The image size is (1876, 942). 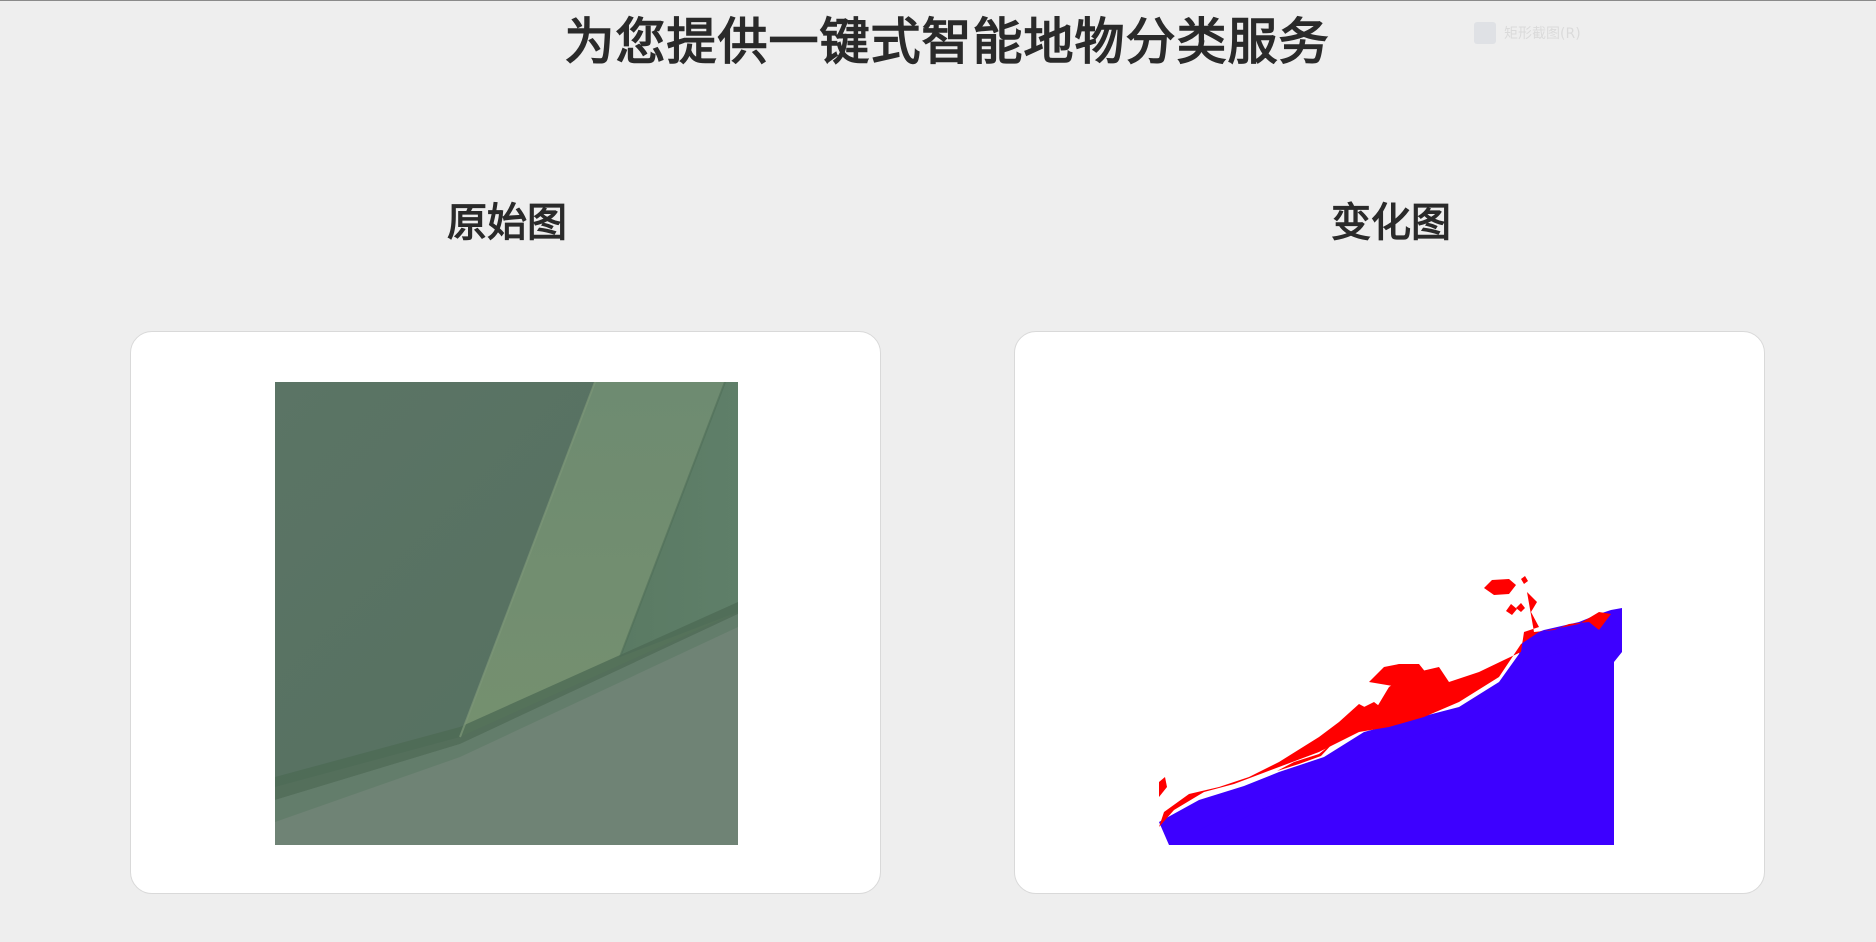 I want to click on change-image-title: 变化图, so click(x=1391, y=223).